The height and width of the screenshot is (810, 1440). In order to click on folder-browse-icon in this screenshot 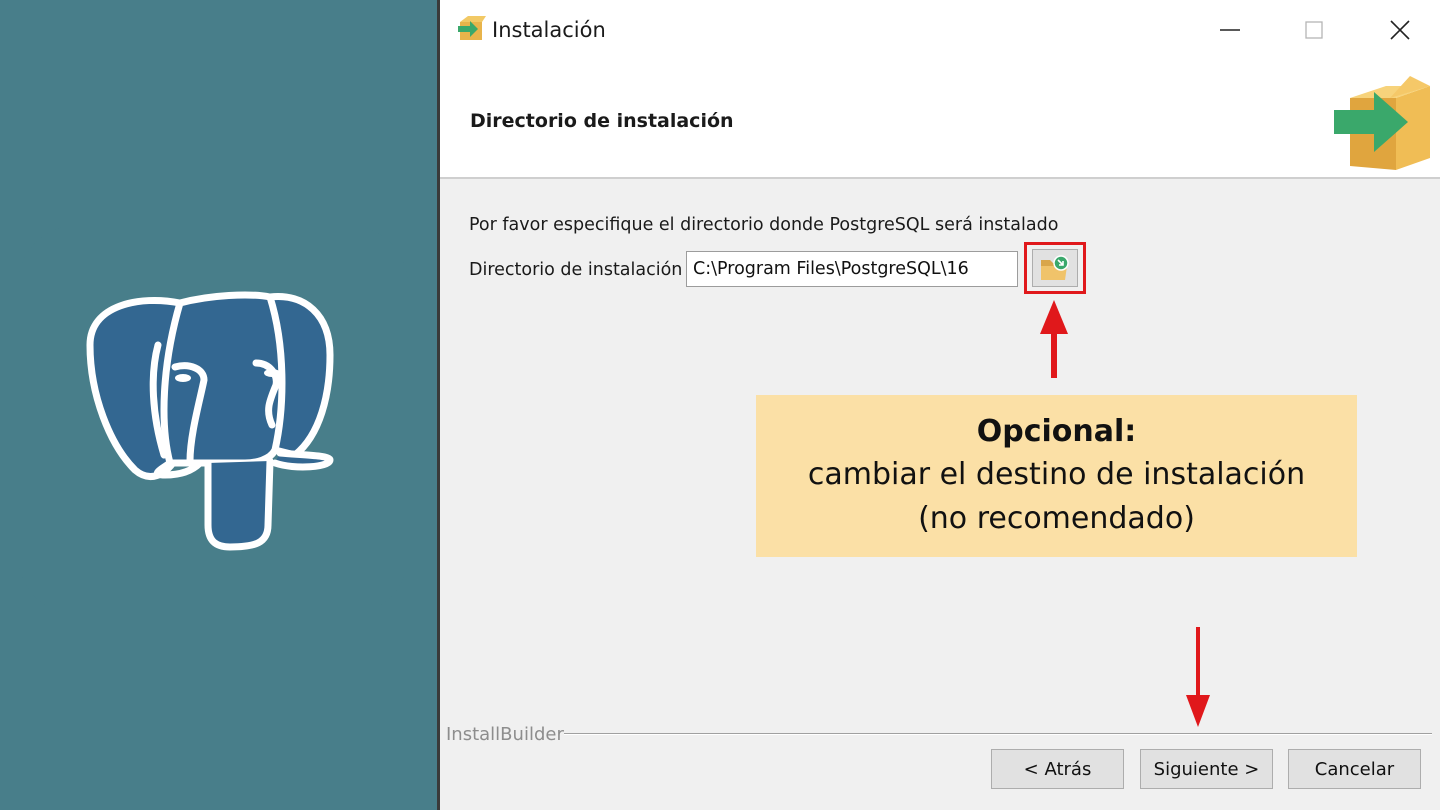, I will do `click(1055, 267)`.